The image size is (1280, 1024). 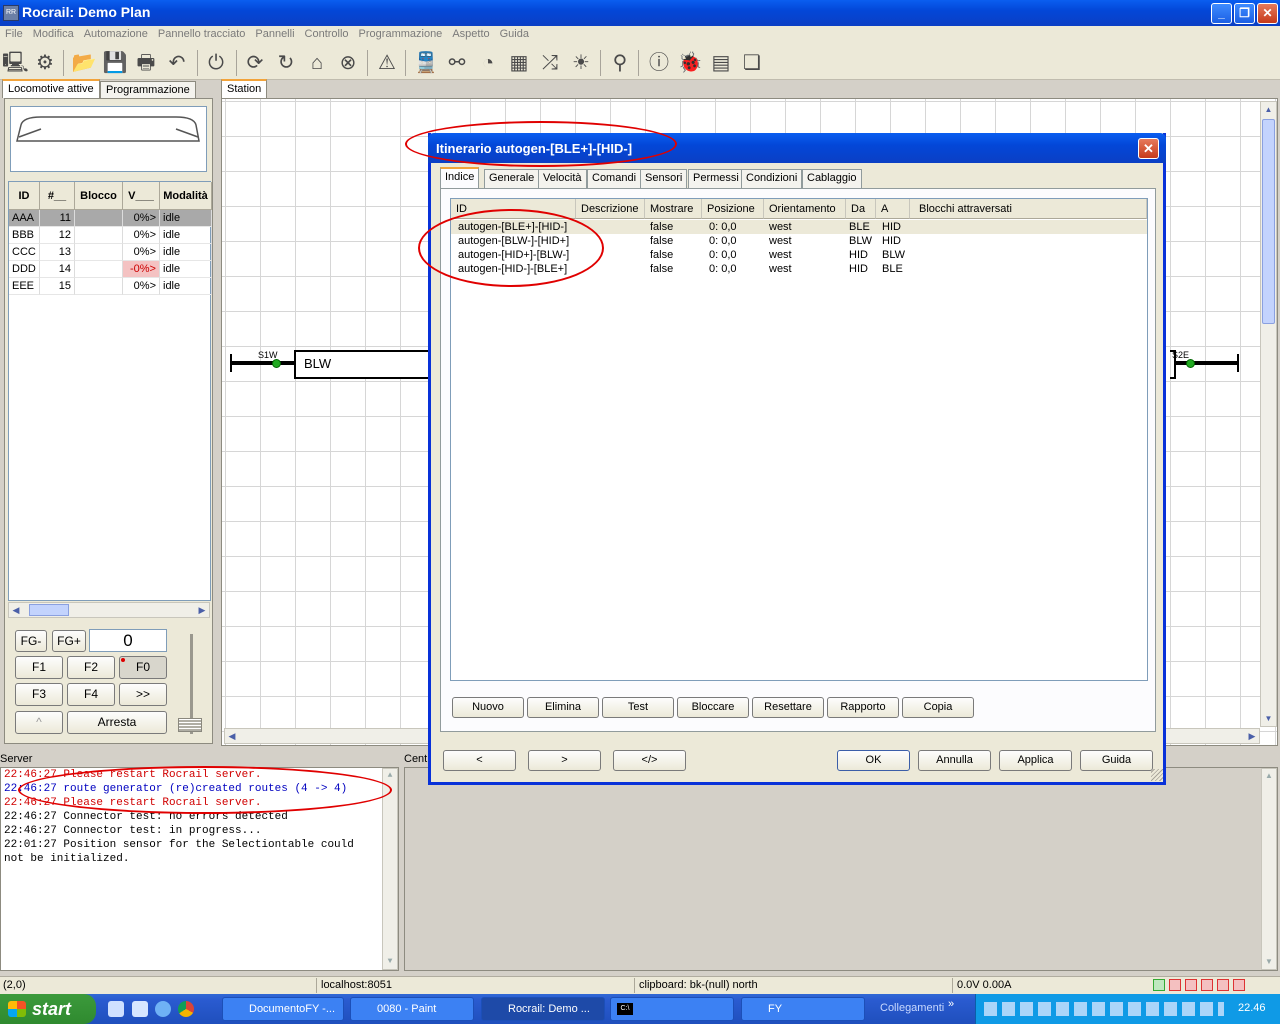 I want to click on help-button: Guida, so click(x=1116, y=760).